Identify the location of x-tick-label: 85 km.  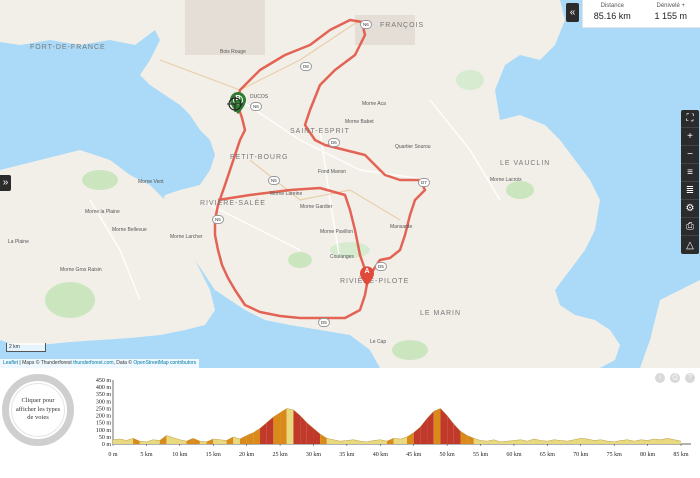
(681, 455).